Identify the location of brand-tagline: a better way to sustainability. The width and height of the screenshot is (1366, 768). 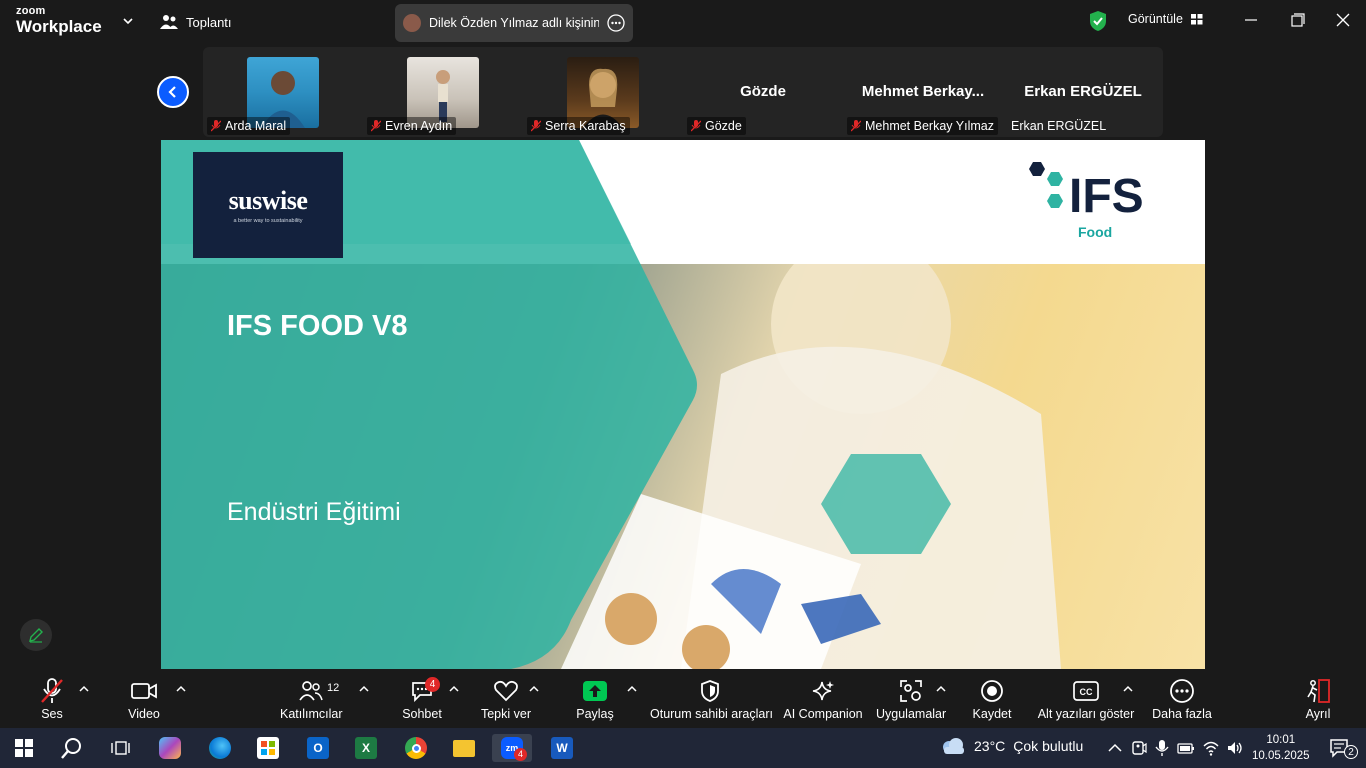
(268, 221).